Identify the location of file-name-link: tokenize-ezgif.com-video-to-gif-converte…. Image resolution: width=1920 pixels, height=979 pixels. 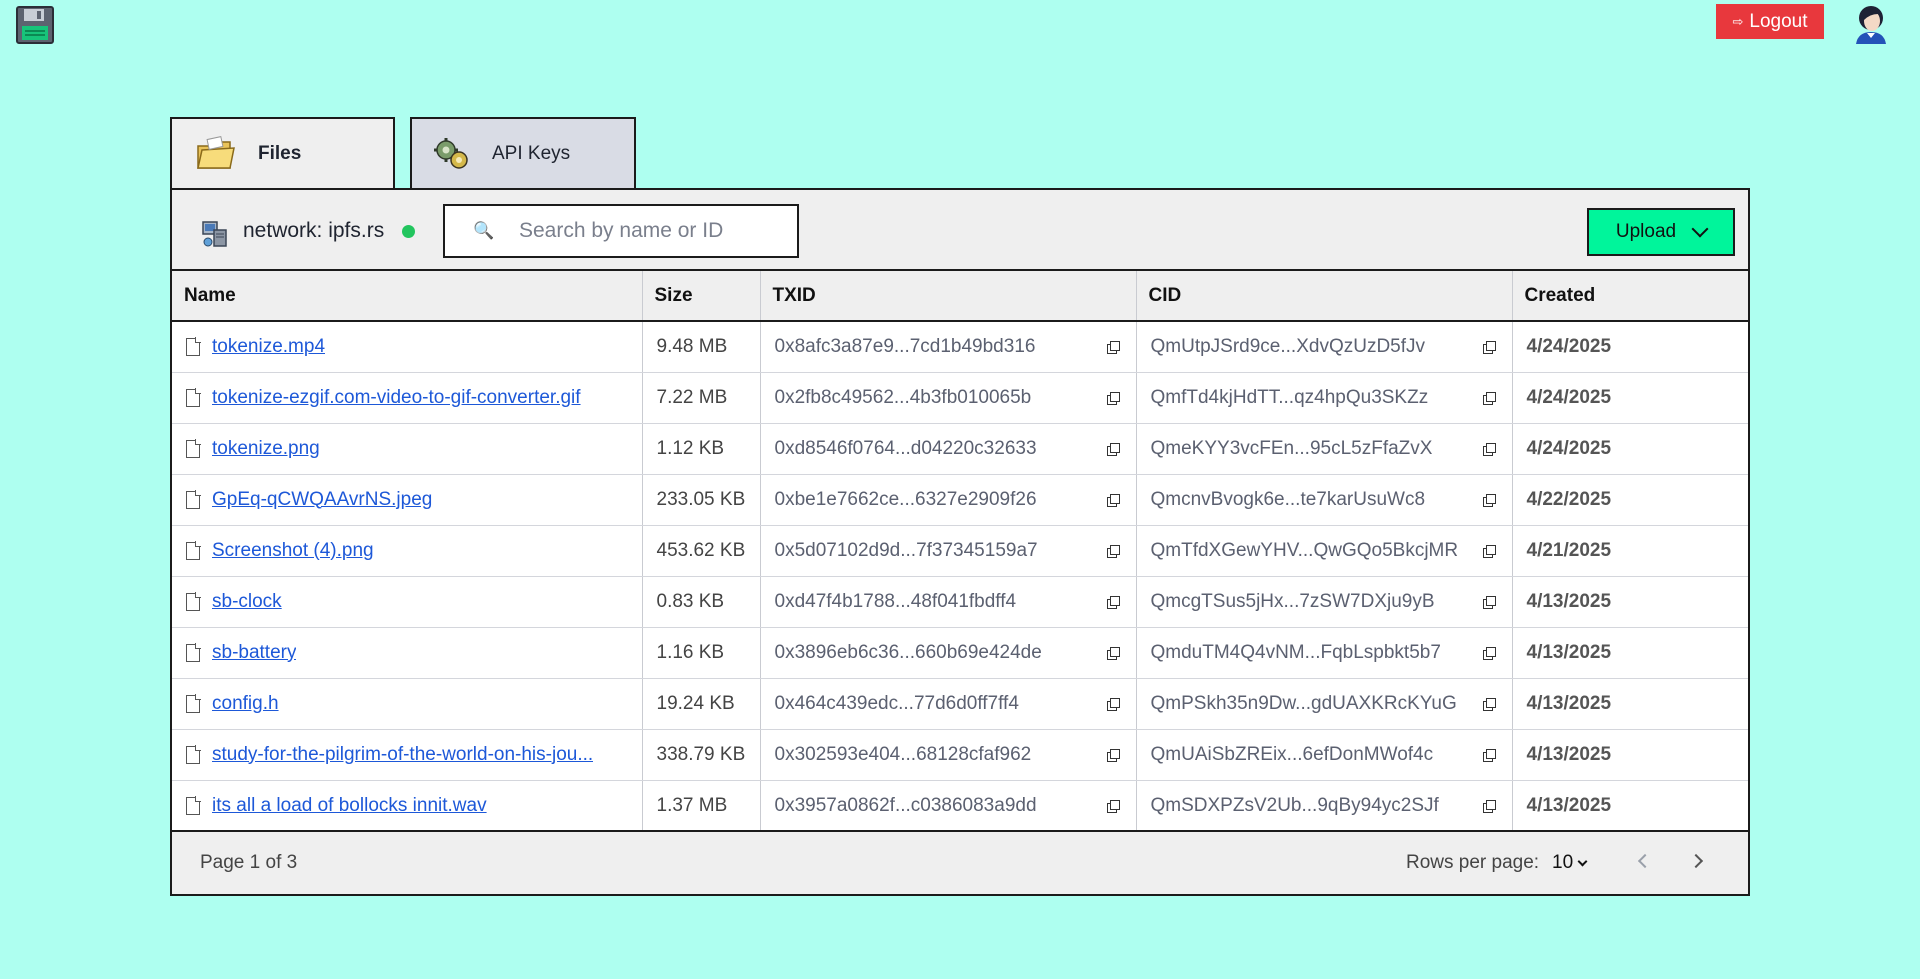
(396, 398).